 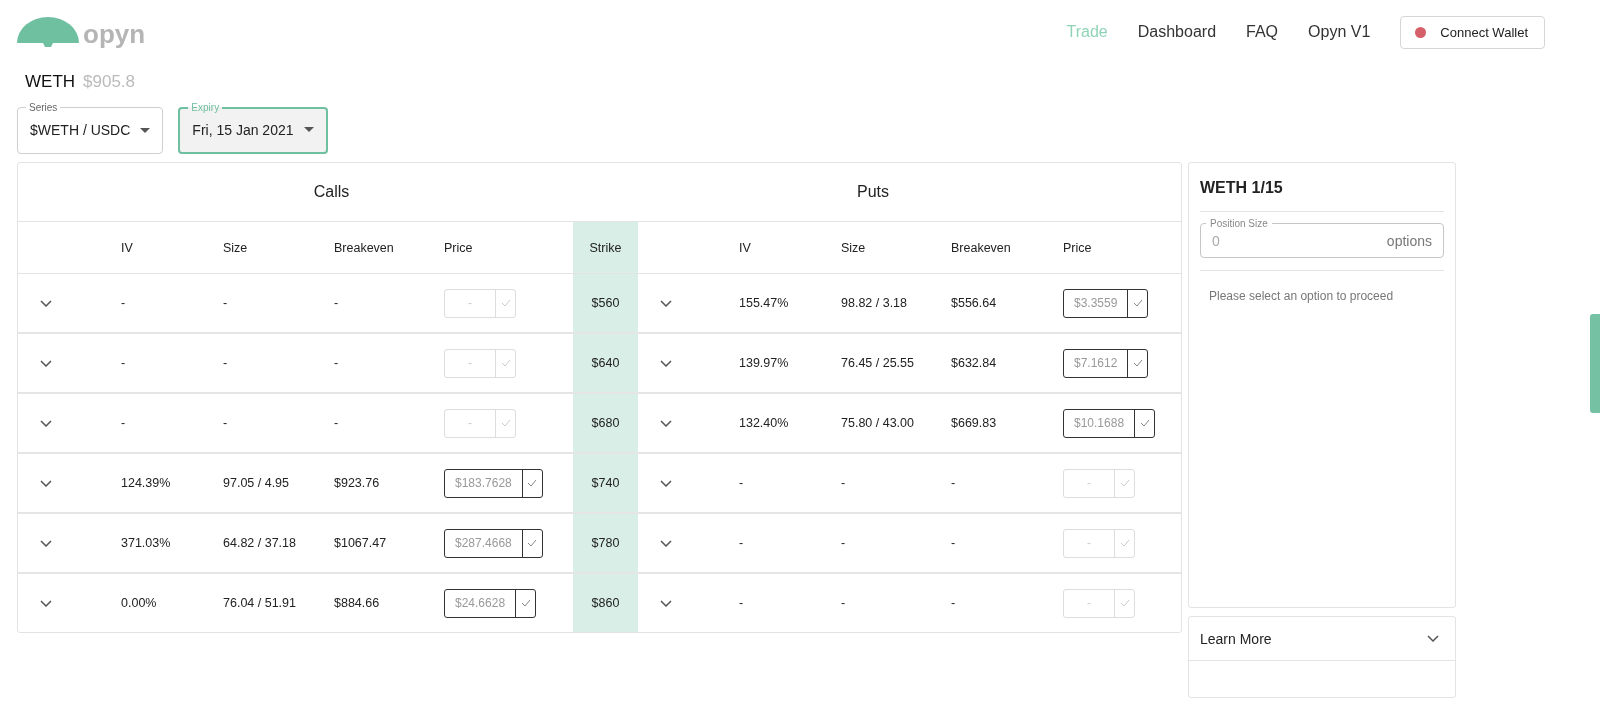 I want to click on dropdown-caret-icon, so click(x=308, y=129).